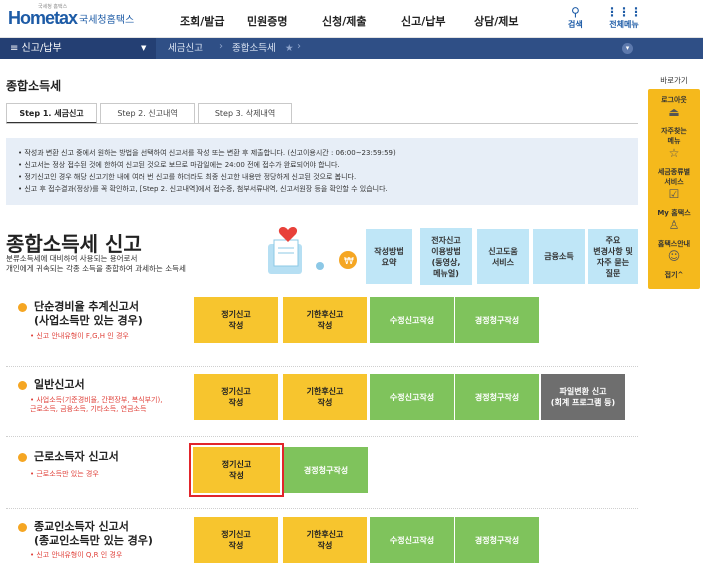  Describe the element at coordinates (254, 48) in the screenshot. I see `breadcrumb-income-tax: 종합소득세` at that location.